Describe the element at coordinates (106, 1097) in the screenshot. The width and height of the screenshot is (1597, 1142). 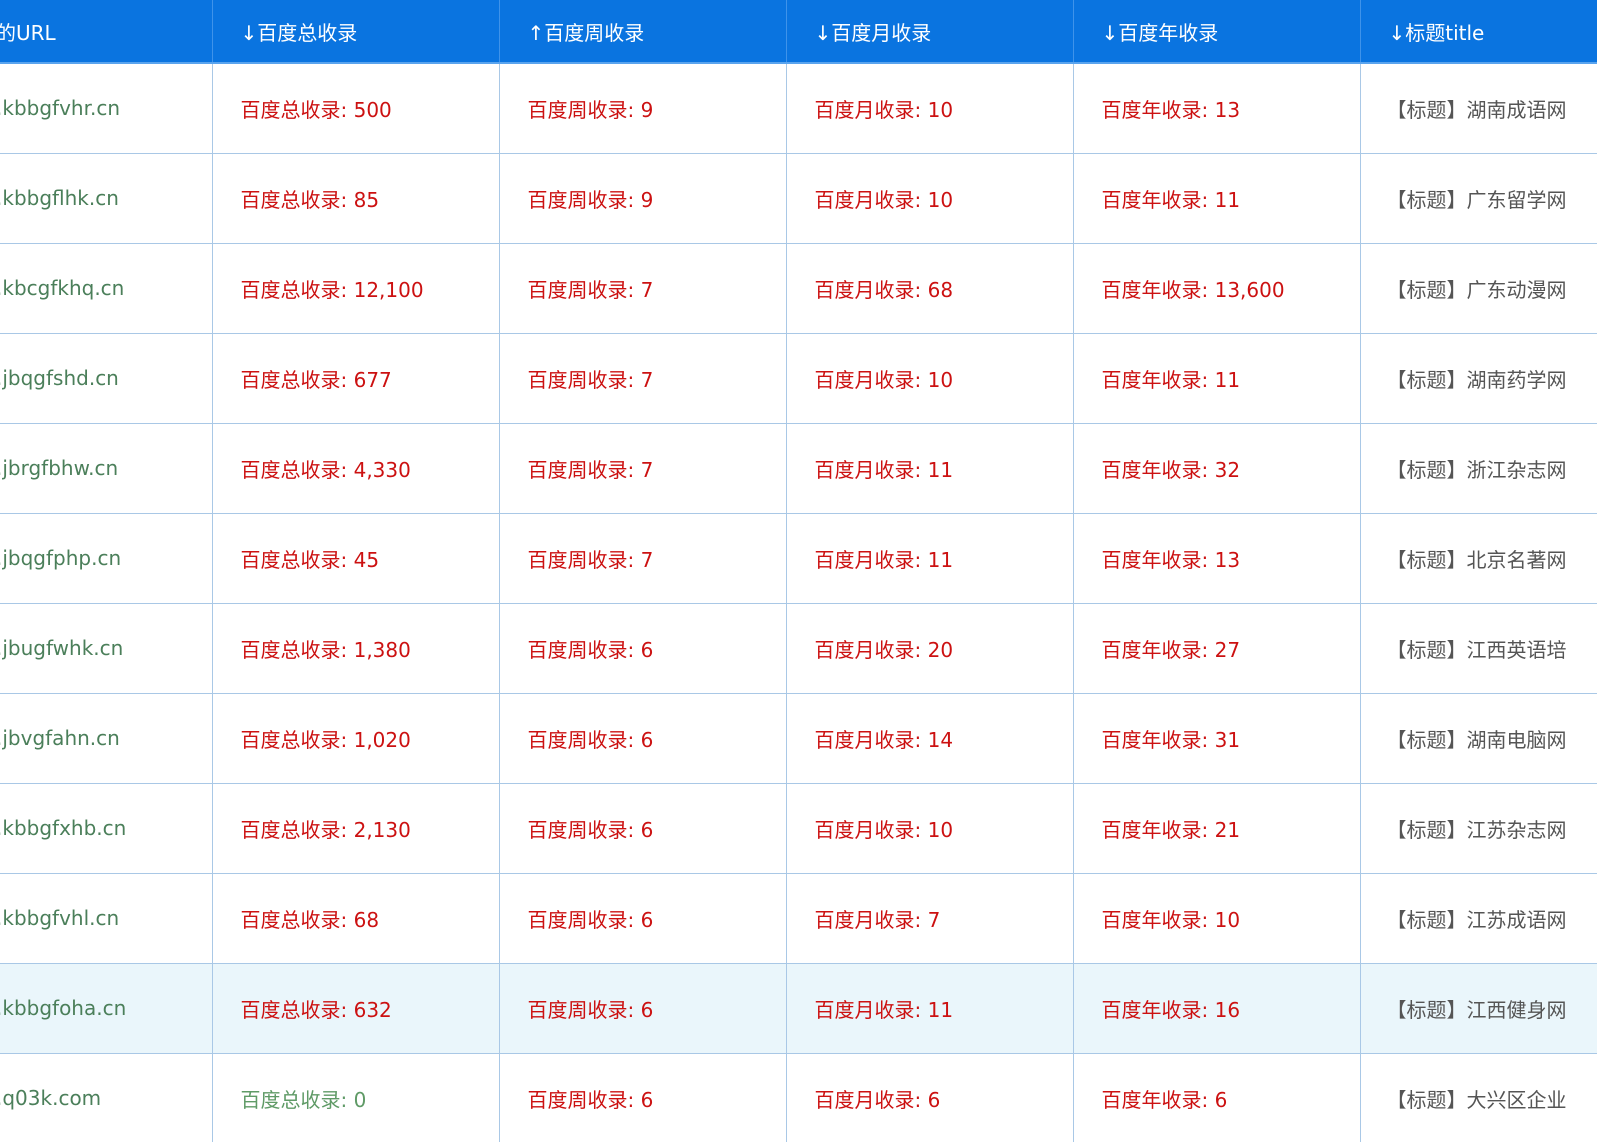
I see `url-cell: .q03k.com` at that location.